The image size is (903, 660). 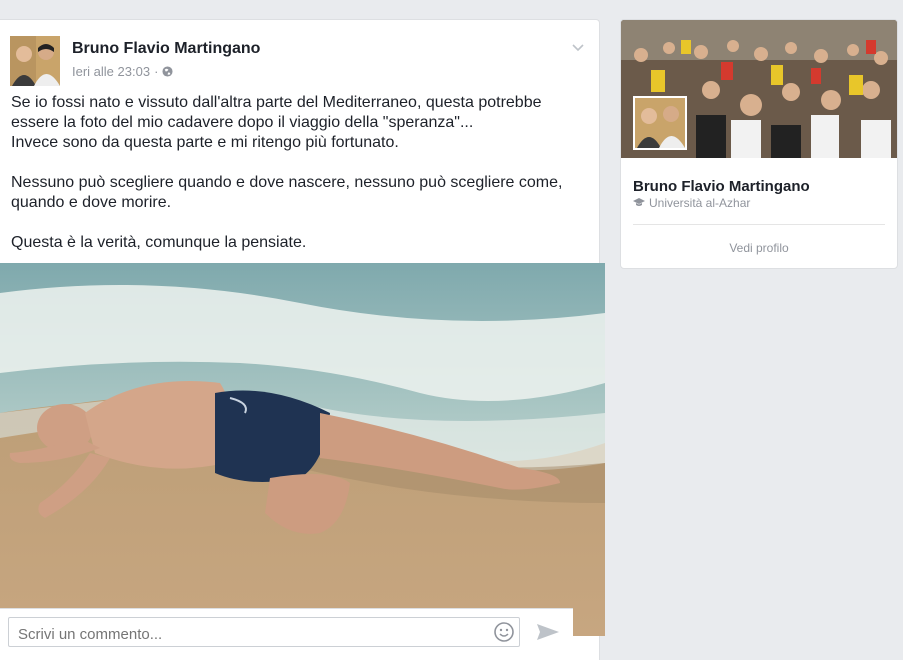 What do you see at coordinates (639, 202) in the screenshot?
I see `graduation-cap-icon` at bounding box center [639, 202].